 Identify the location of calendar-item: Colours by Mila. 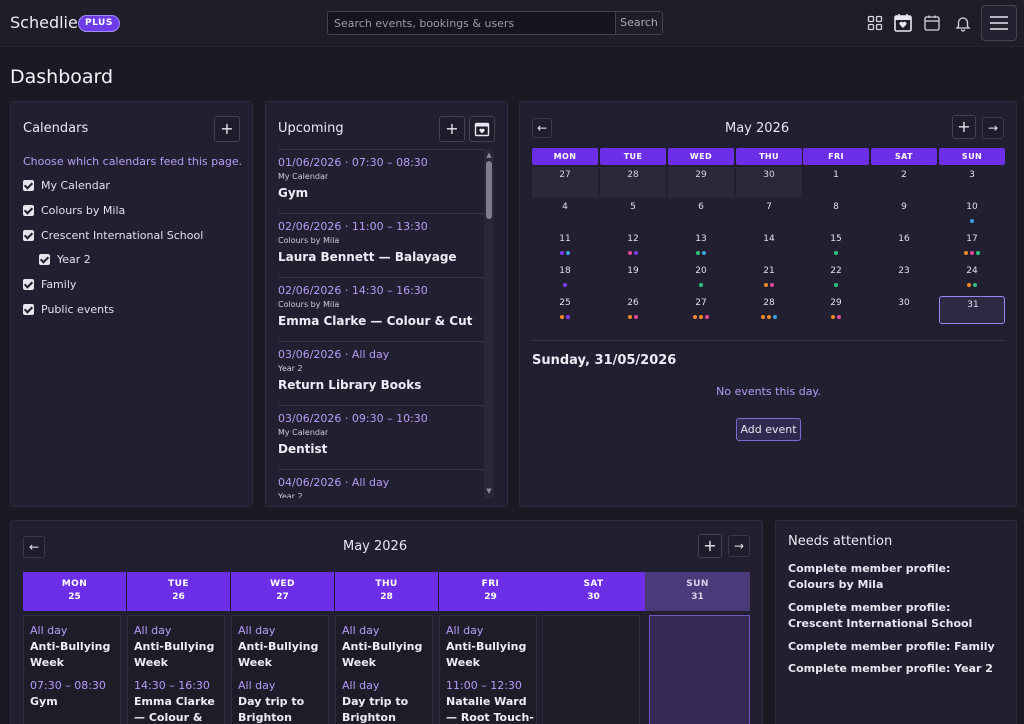
(133, 211).